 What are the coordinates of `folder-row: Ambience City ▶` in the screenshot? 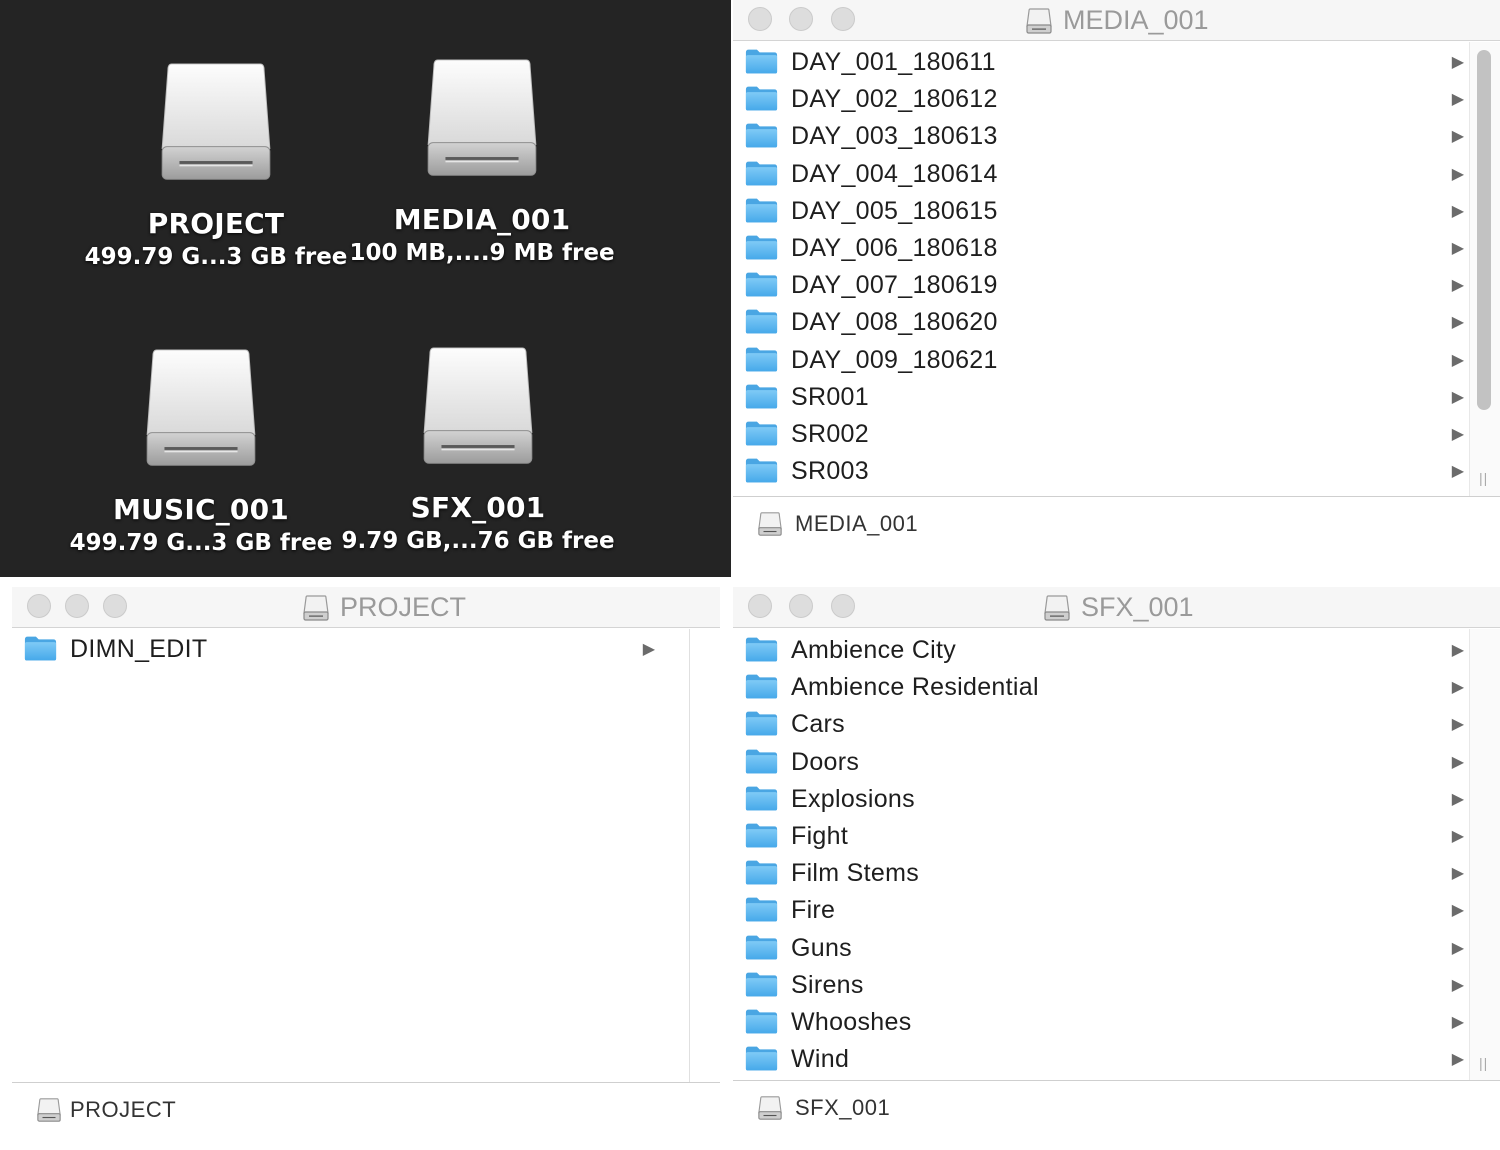 It's located at (1116, 650).